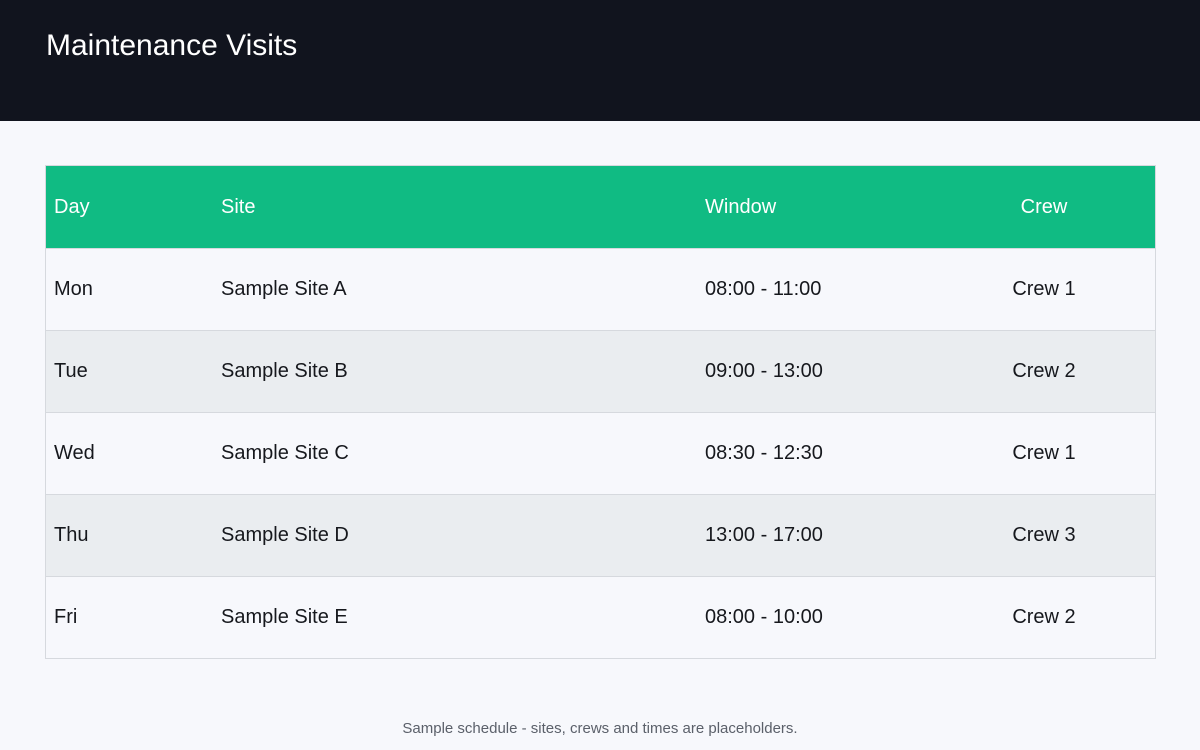 The width and height of the screenshot is (1200, 750). I want to click on cell-site: Sample Site D, so click(285, 535).